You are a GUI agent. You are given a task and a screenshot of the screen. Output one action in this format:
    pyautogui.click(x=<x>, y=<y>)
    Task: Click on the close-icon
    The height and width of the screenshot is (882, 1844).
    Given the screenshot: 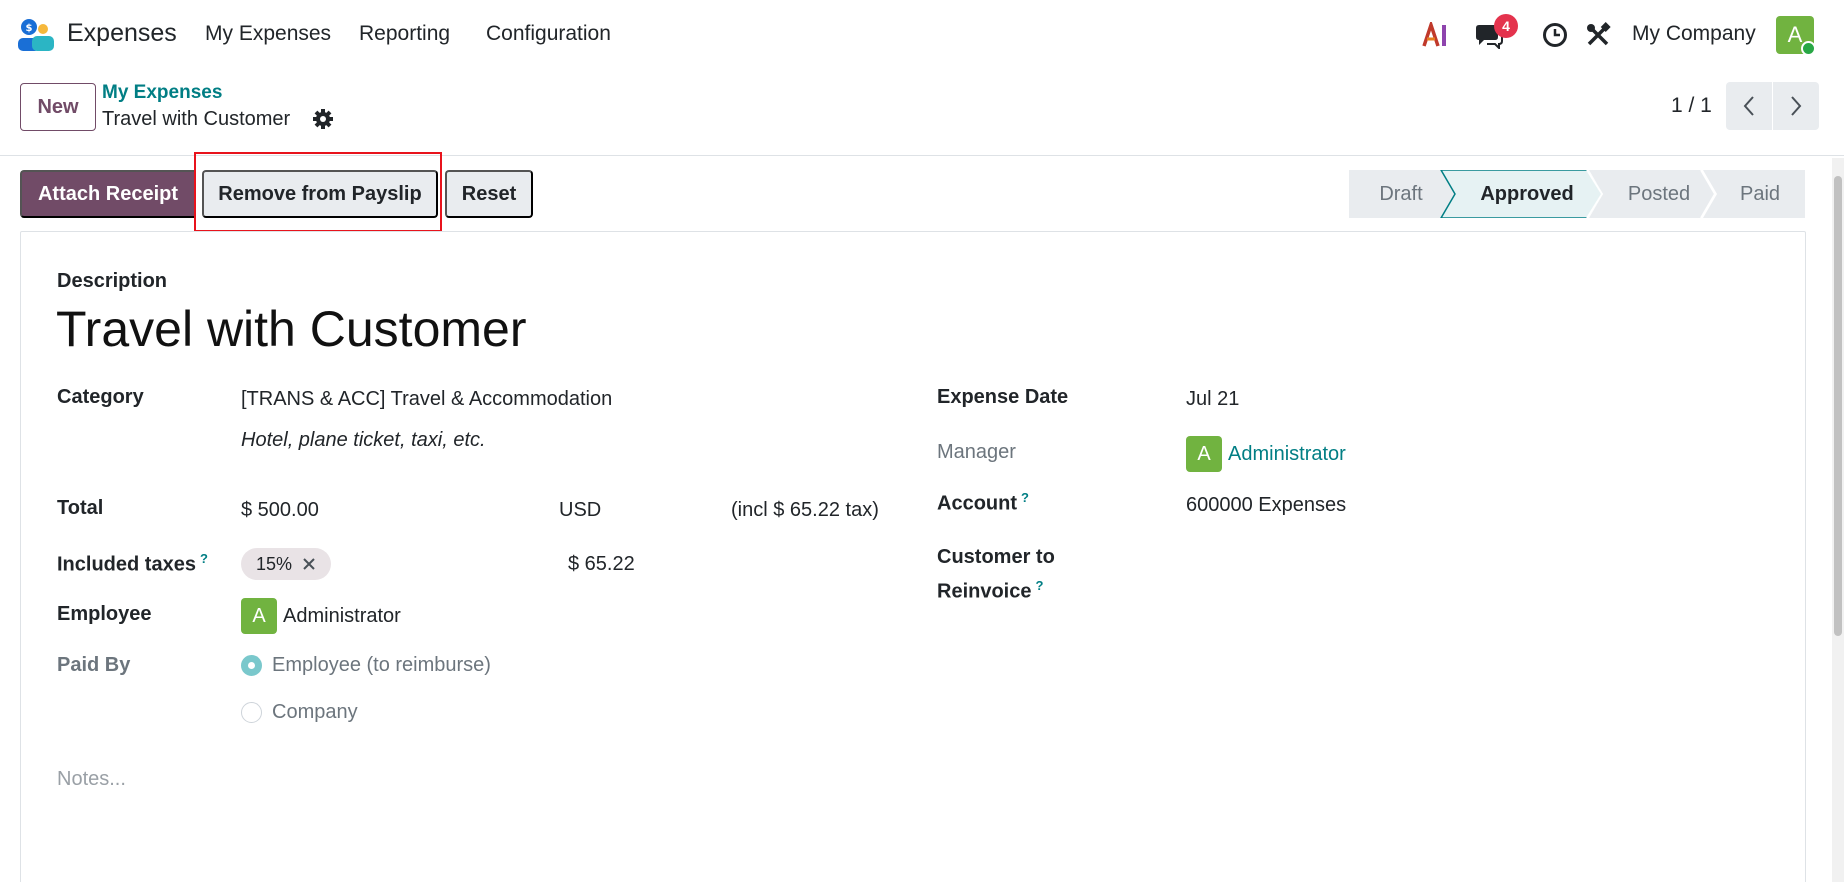 What is the action you would take?
    pyautogui.click(x=309, y=564)
    